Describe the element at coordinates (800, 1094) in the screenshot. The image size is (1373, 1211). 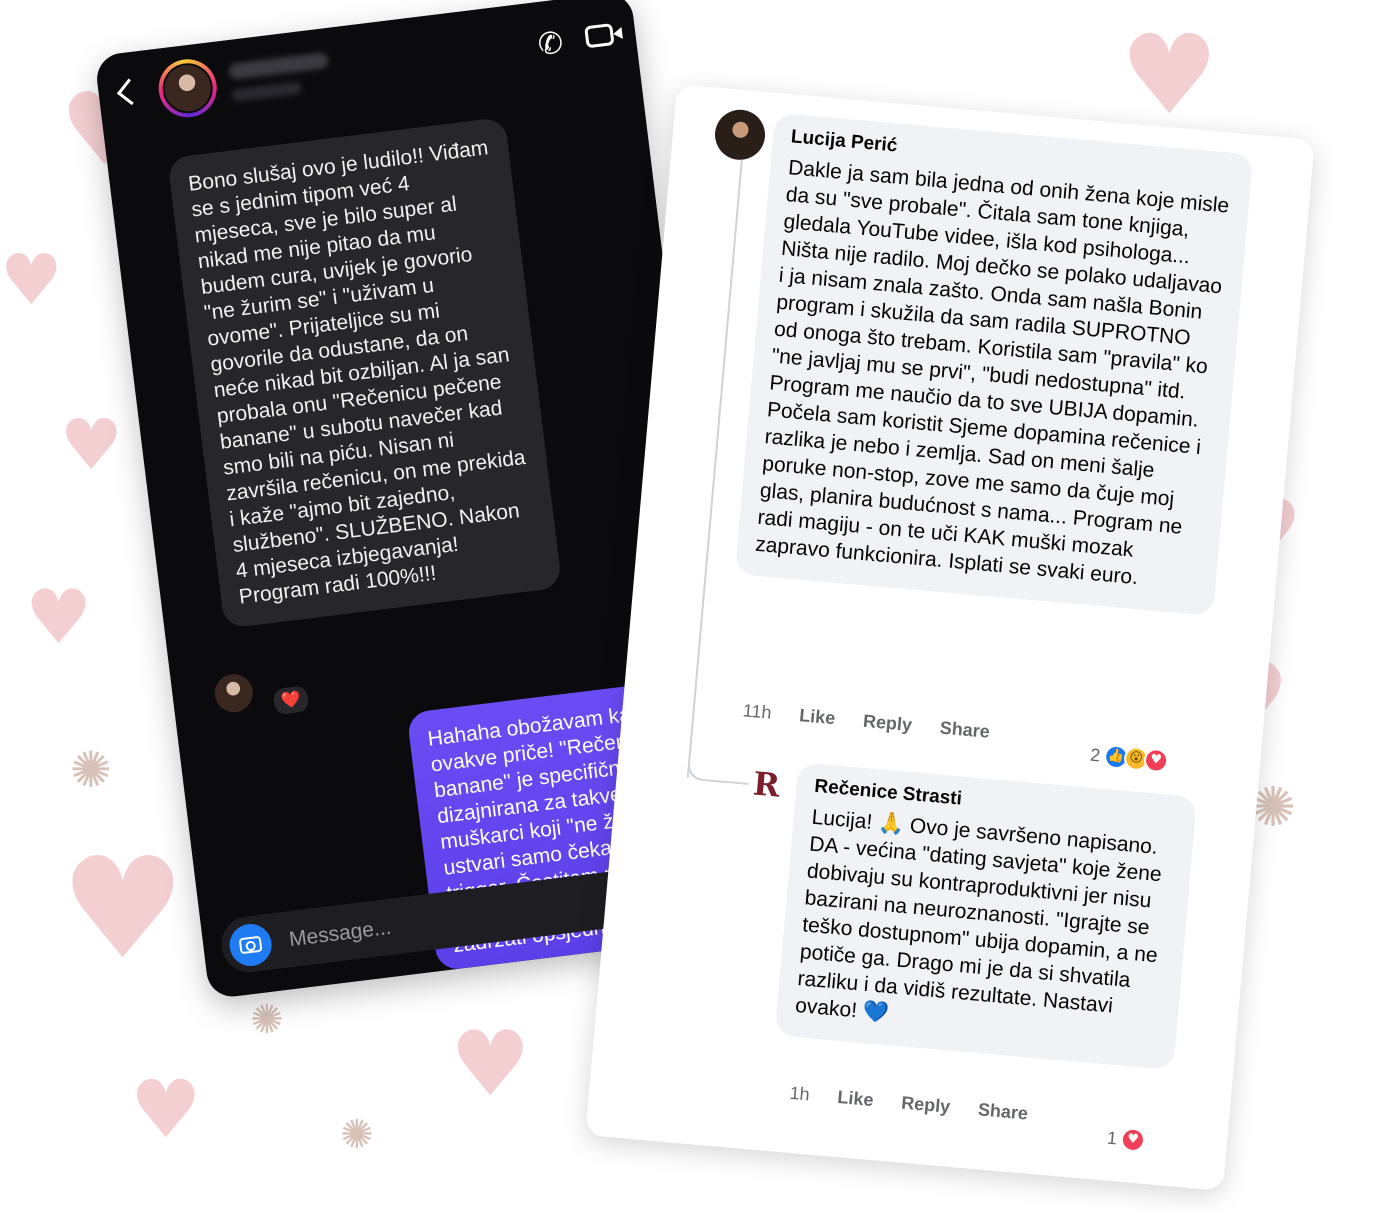
I see `comment-time: 1h` at that location.